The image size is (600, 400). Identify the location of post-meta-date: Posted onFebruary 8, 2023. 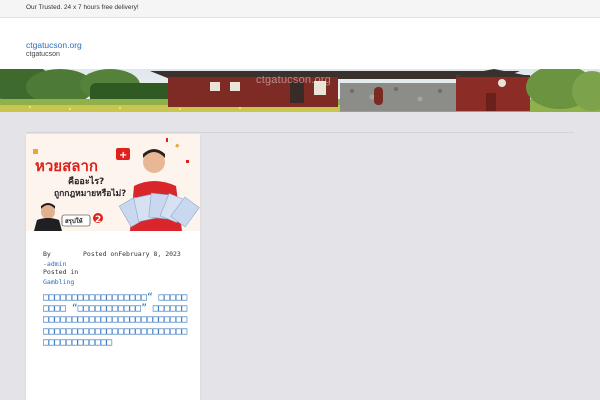
(138, 254).